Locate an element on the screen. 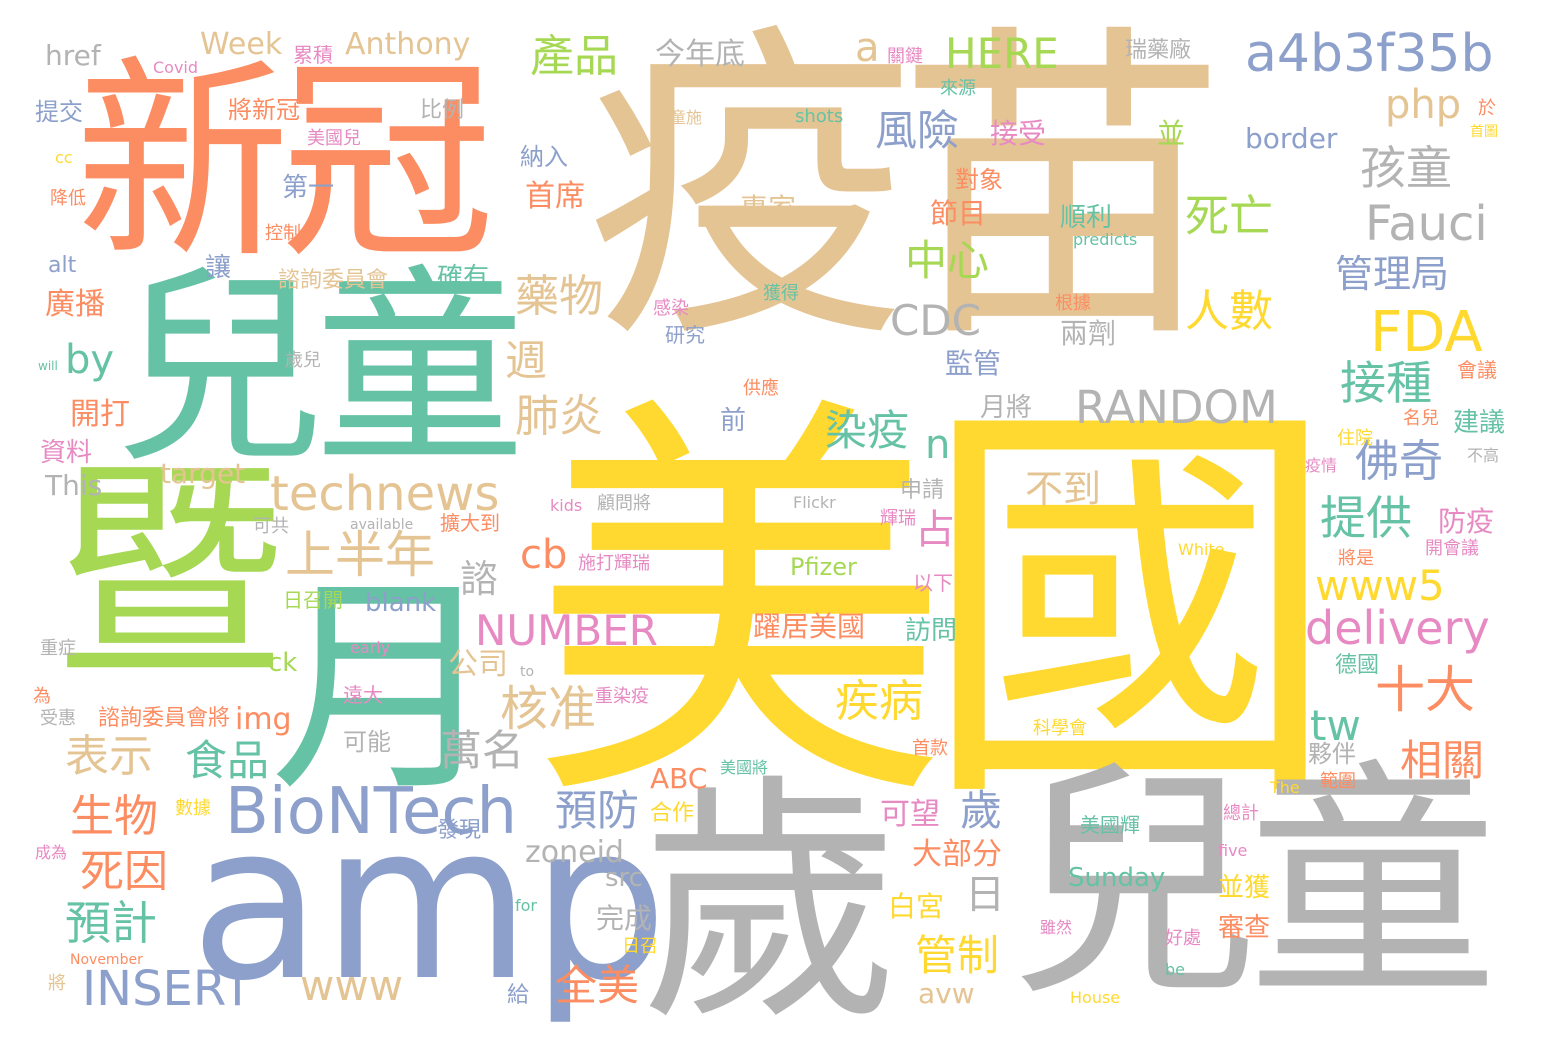  word: 公司 is located at coordinates (478, 664).